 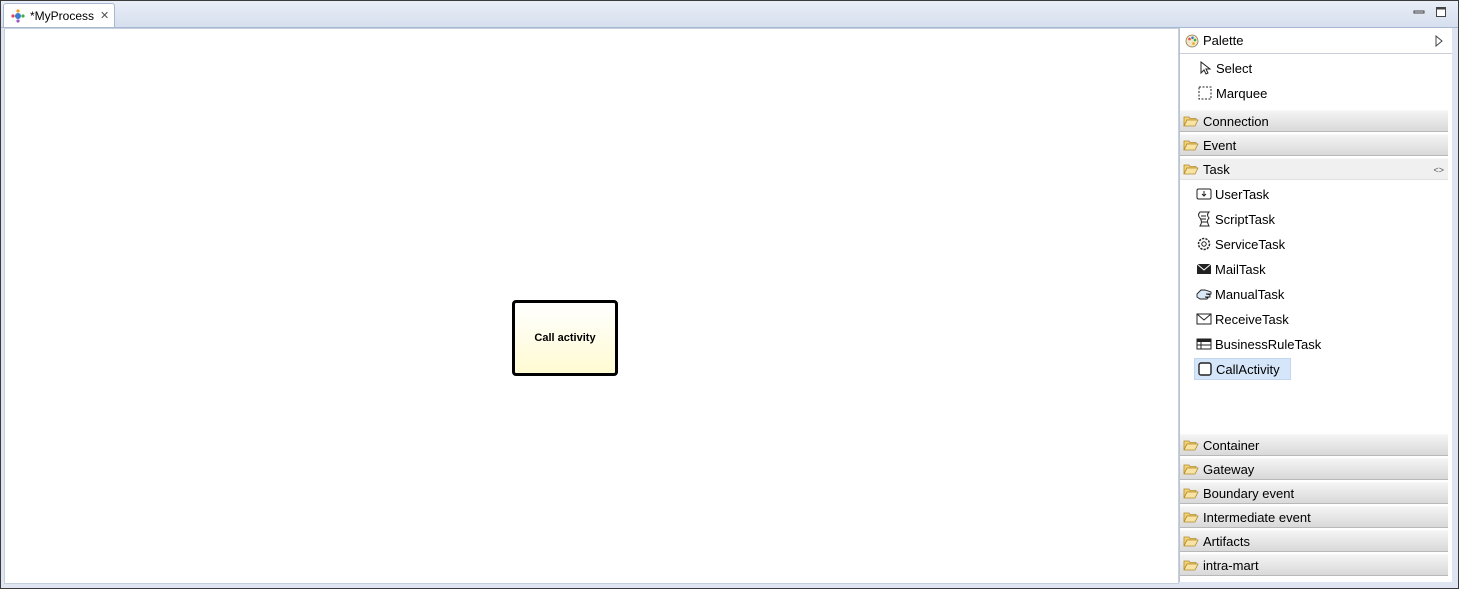 What do you see at coordinates (1250, 294) in the screenshot?
I see `entry-label: ManualTask` at bounding box center [1250, 294].